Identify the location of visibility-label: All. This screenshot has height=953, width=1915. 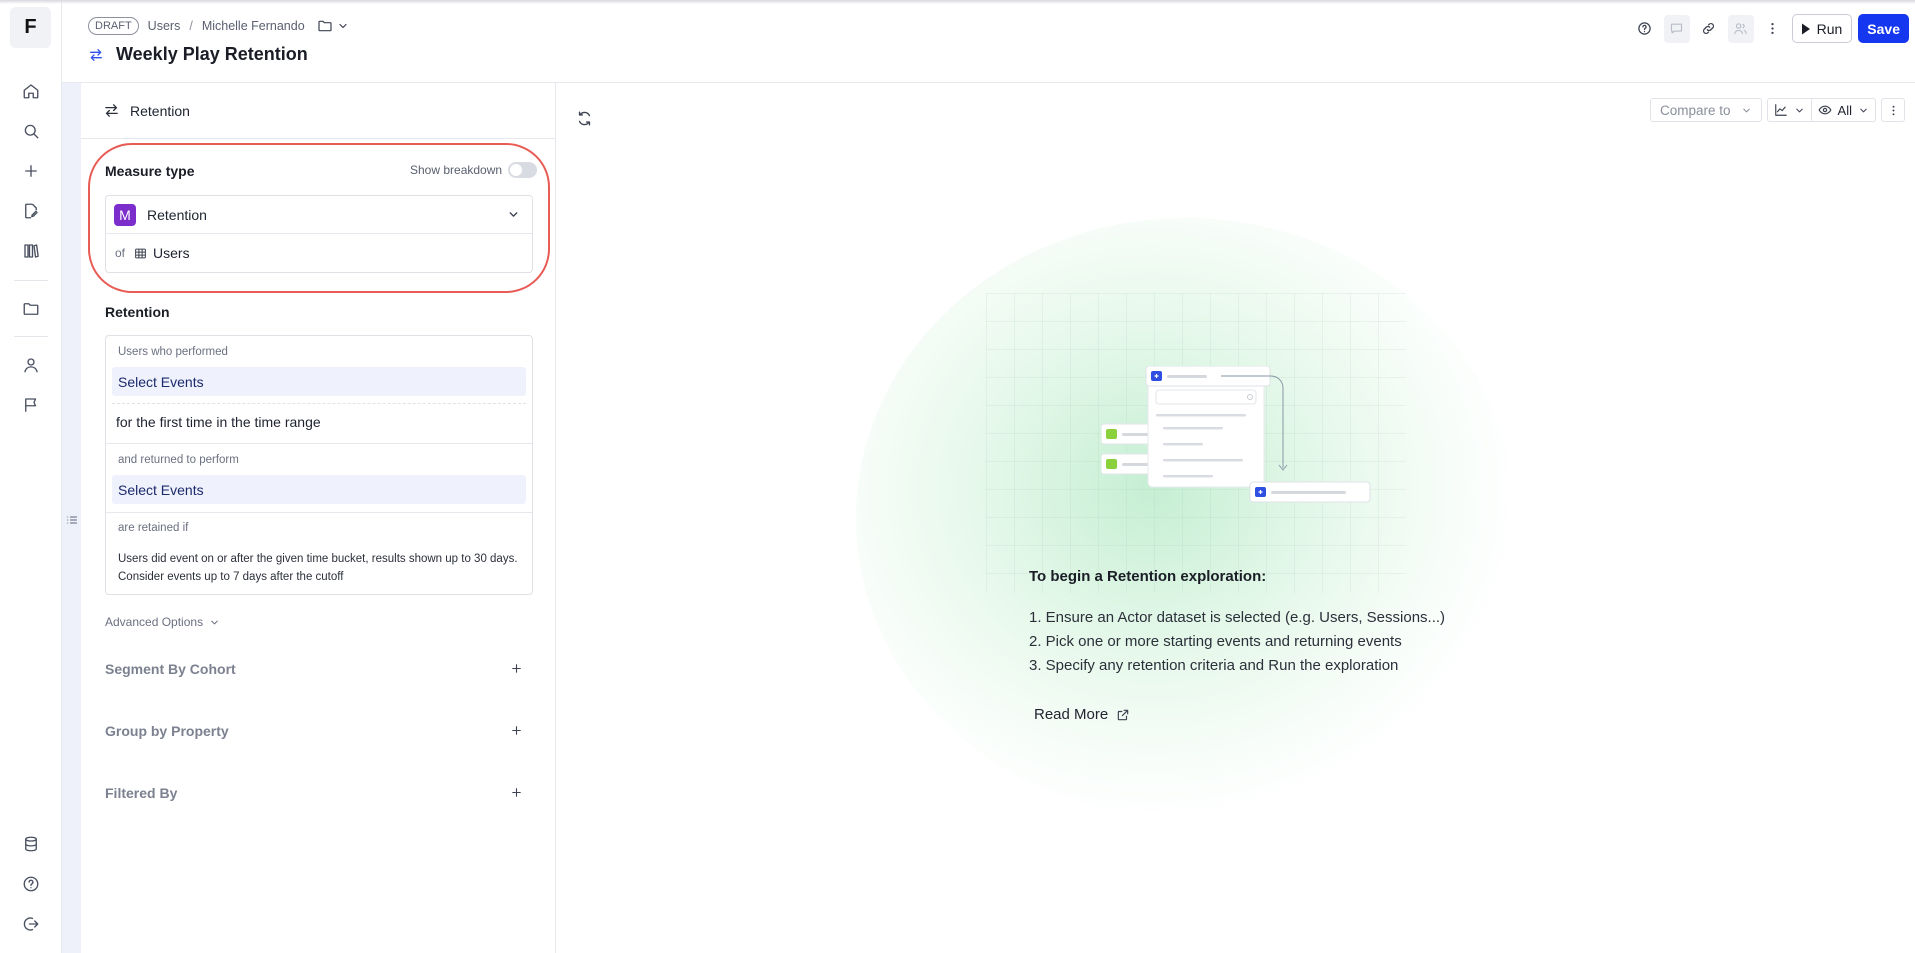
(1844, 110).